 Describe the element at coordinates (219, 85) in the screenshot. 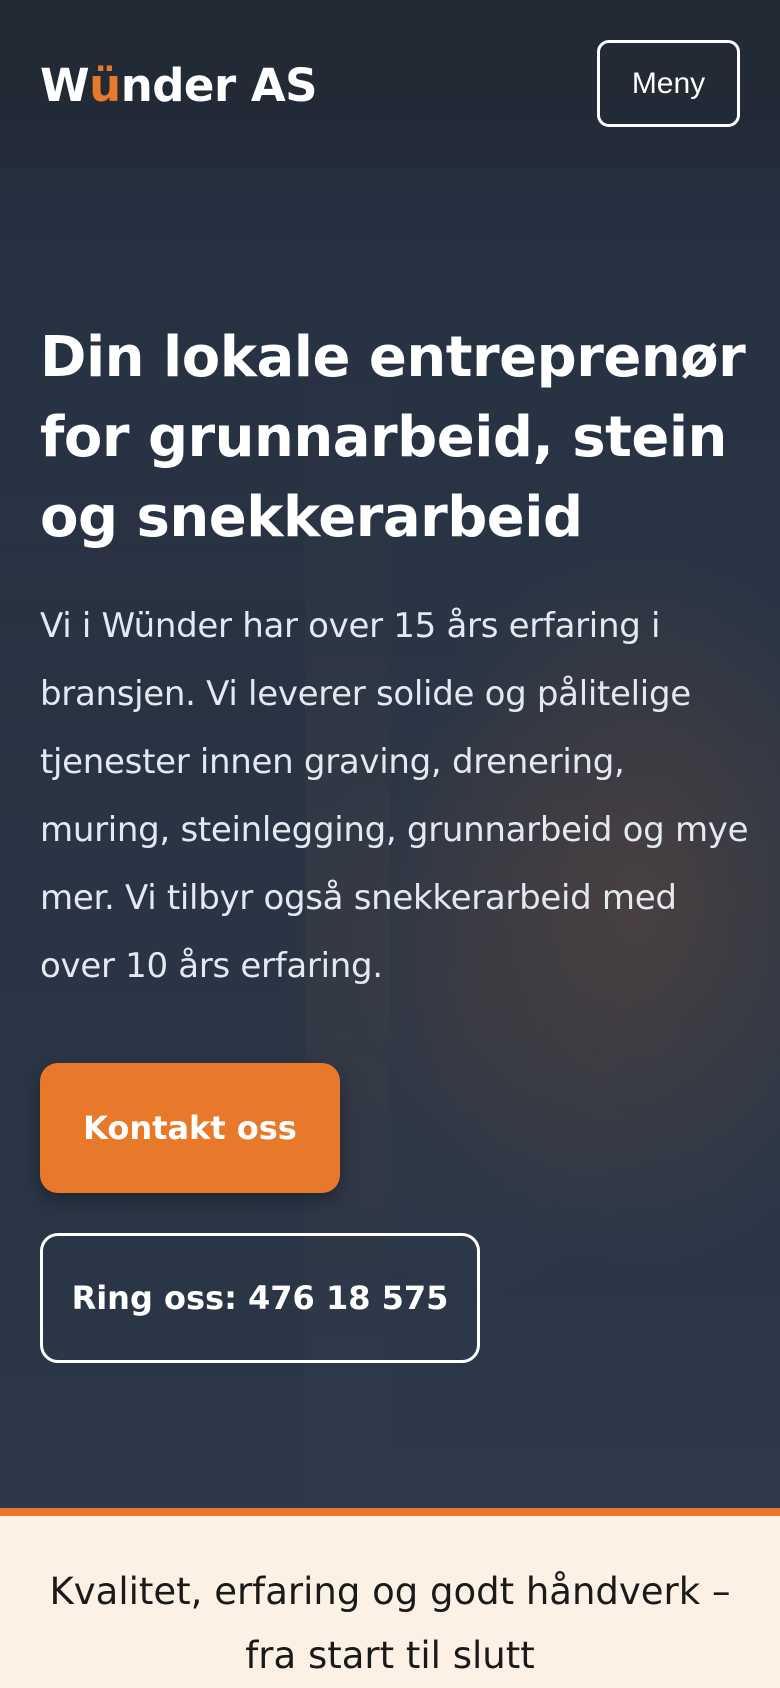

I see `logo-text-suffix: nder AS` at that location.